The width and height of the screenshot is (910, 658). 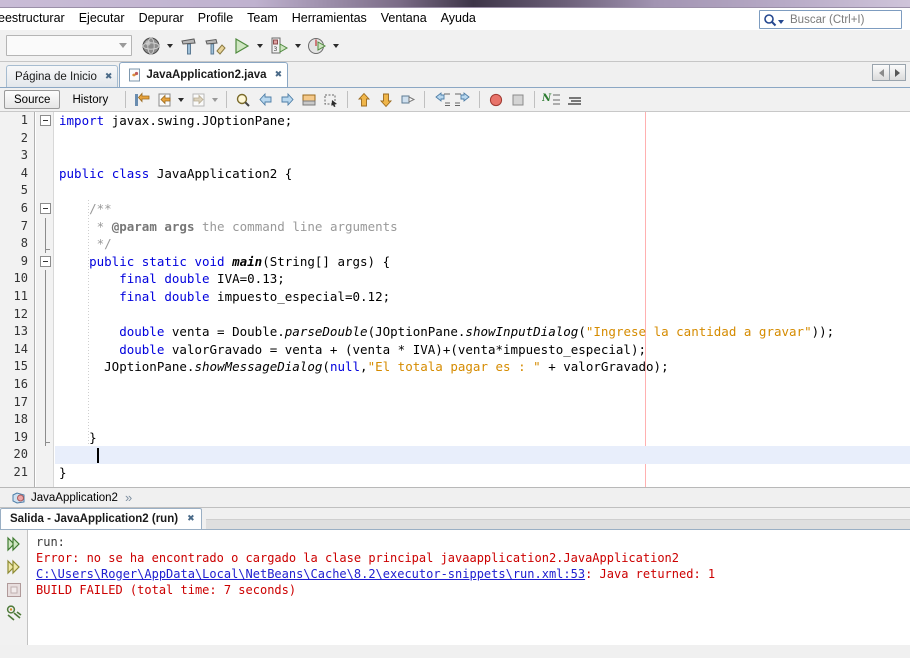 I want to click on uncomment-icon, so click(x=573, y=100).